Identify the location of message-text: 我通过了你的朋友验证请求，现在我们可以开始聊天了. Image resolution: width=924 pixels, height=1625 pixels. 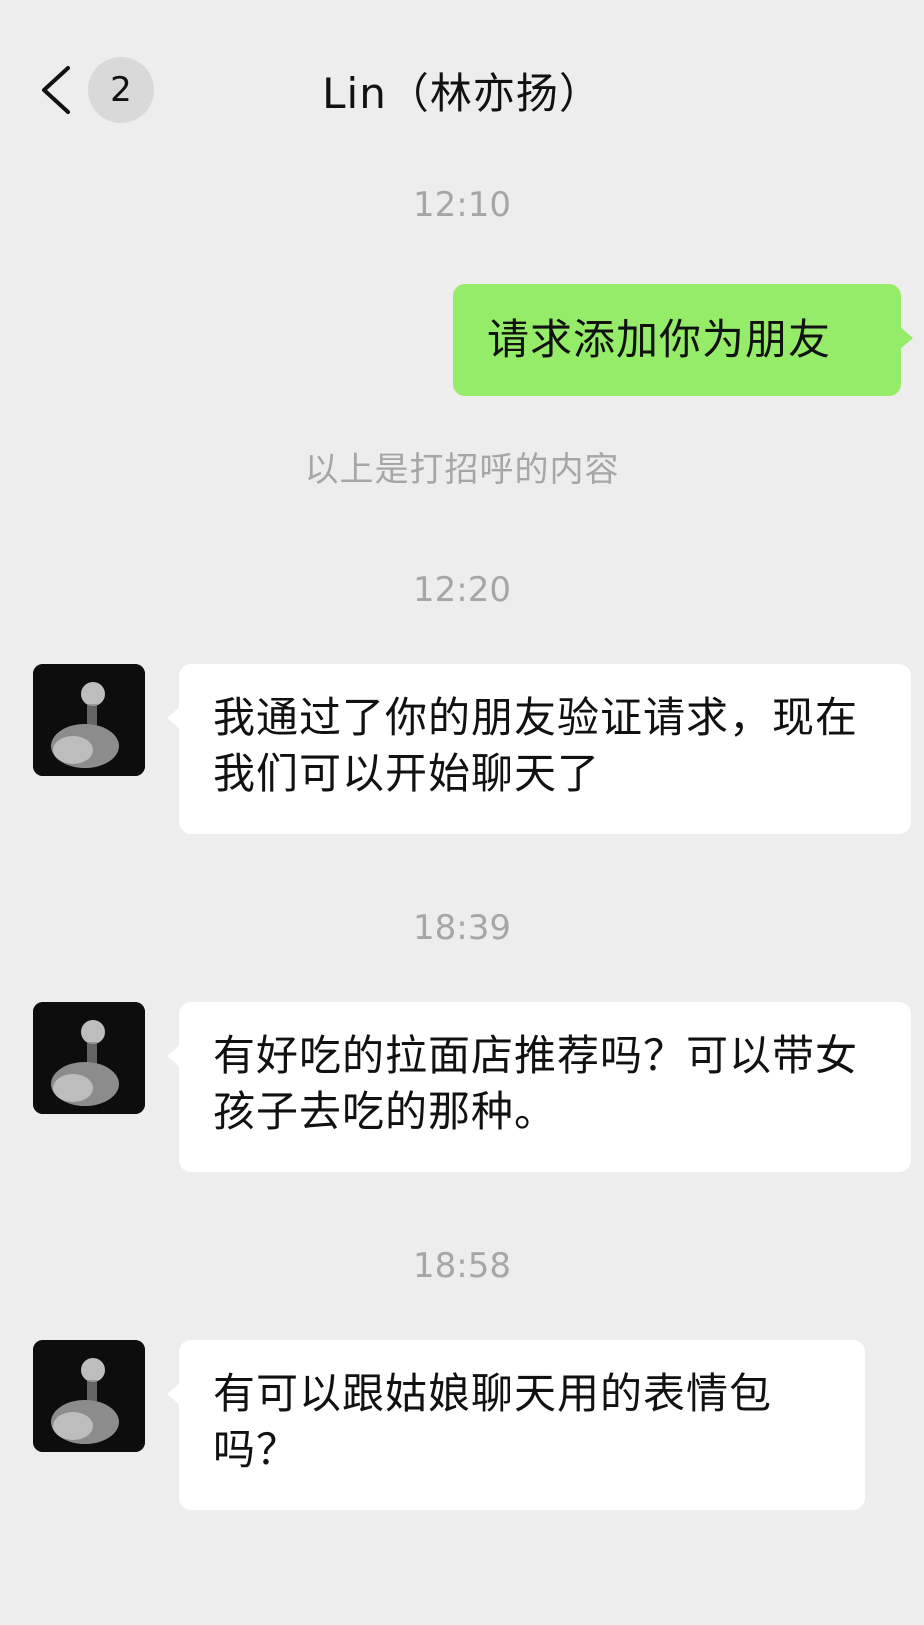
(536, 745).